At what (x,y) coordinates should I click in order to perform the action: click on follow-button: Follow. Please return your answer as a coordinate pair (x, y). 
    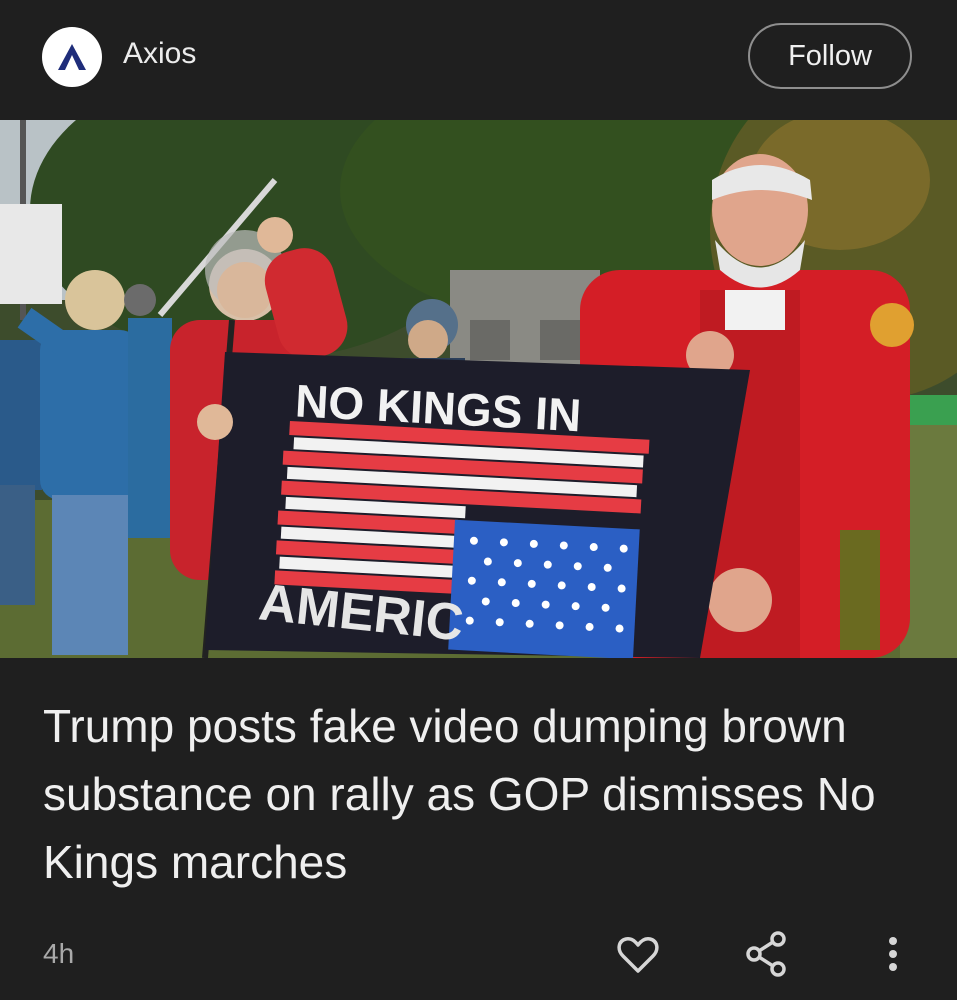
    Looking at the image, I should click on (830, 56).